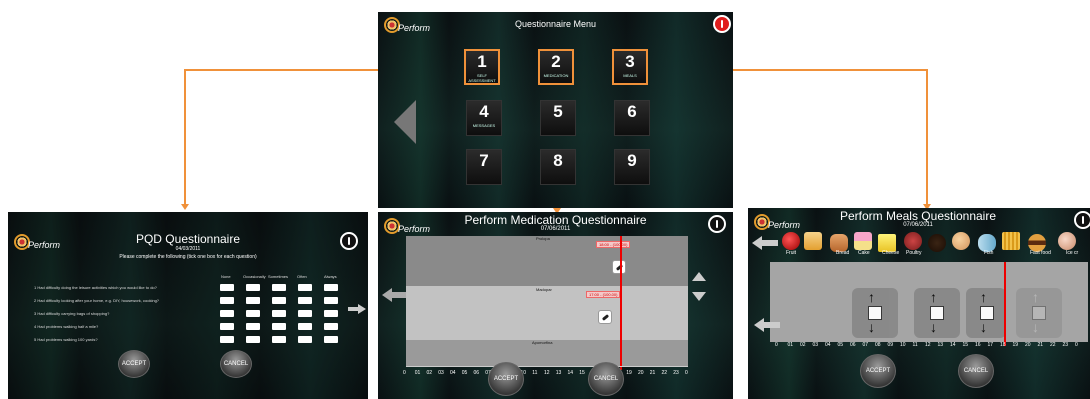  What do you see at coordinates (863, 241) in the screenshot?
I see `cake-icon` at bounding box center [863, 241].